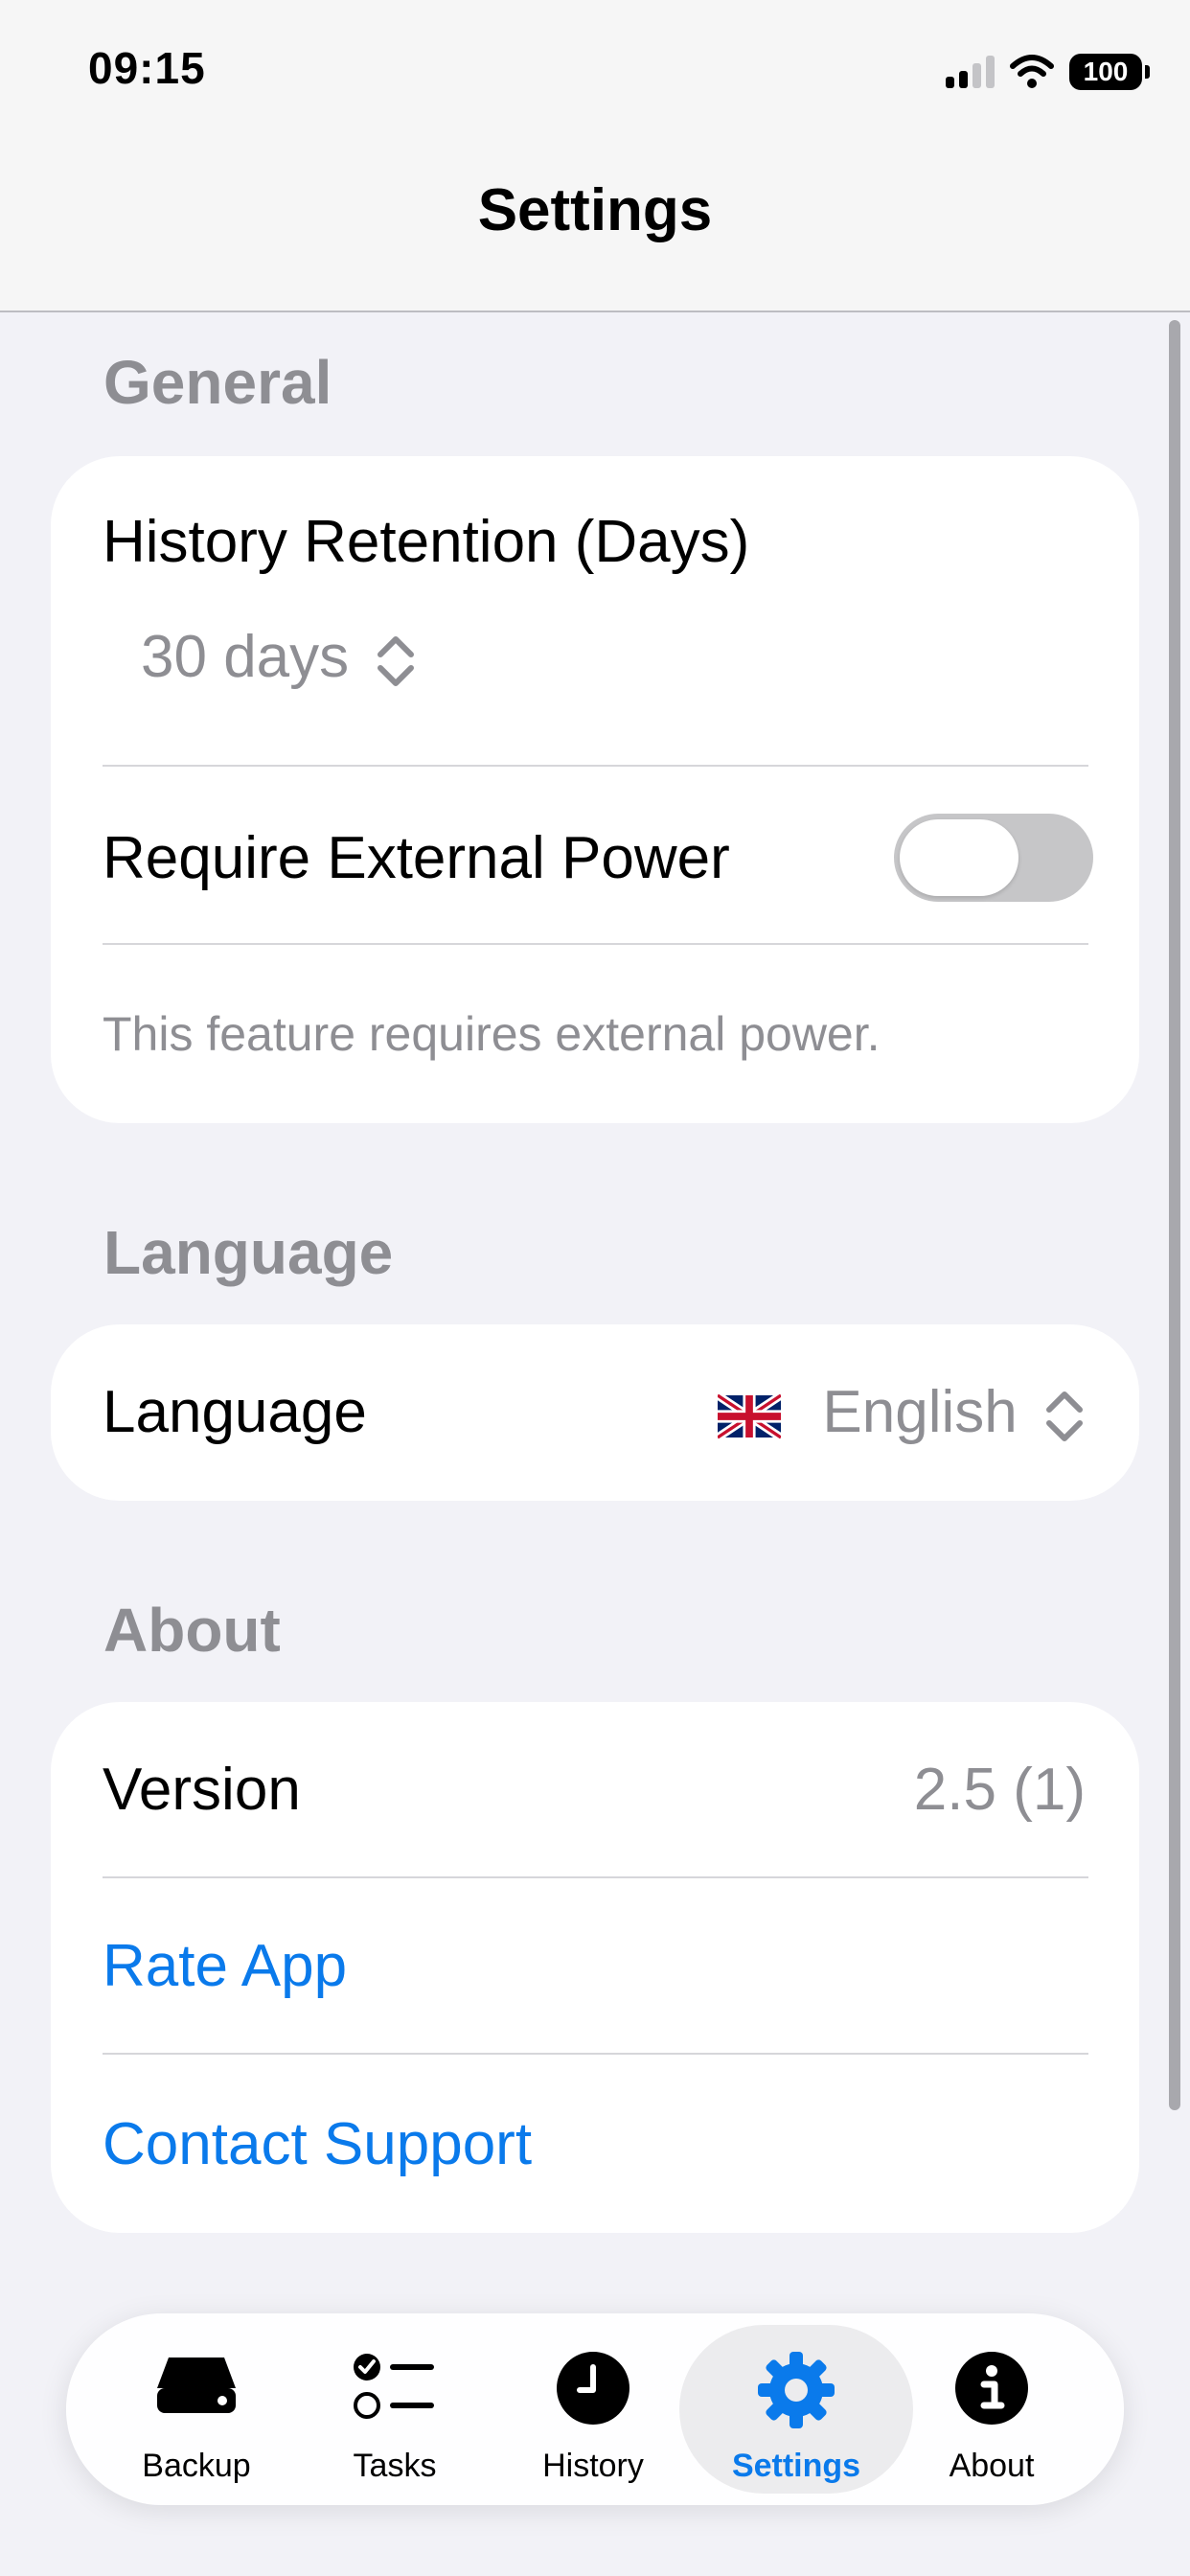 This screenshot has height=2576, width=1190. What do you see at coordinates (417, 858) in the screenshot?
I see `require-external-power-label: Require External Power` at bounding box center [417, 858].